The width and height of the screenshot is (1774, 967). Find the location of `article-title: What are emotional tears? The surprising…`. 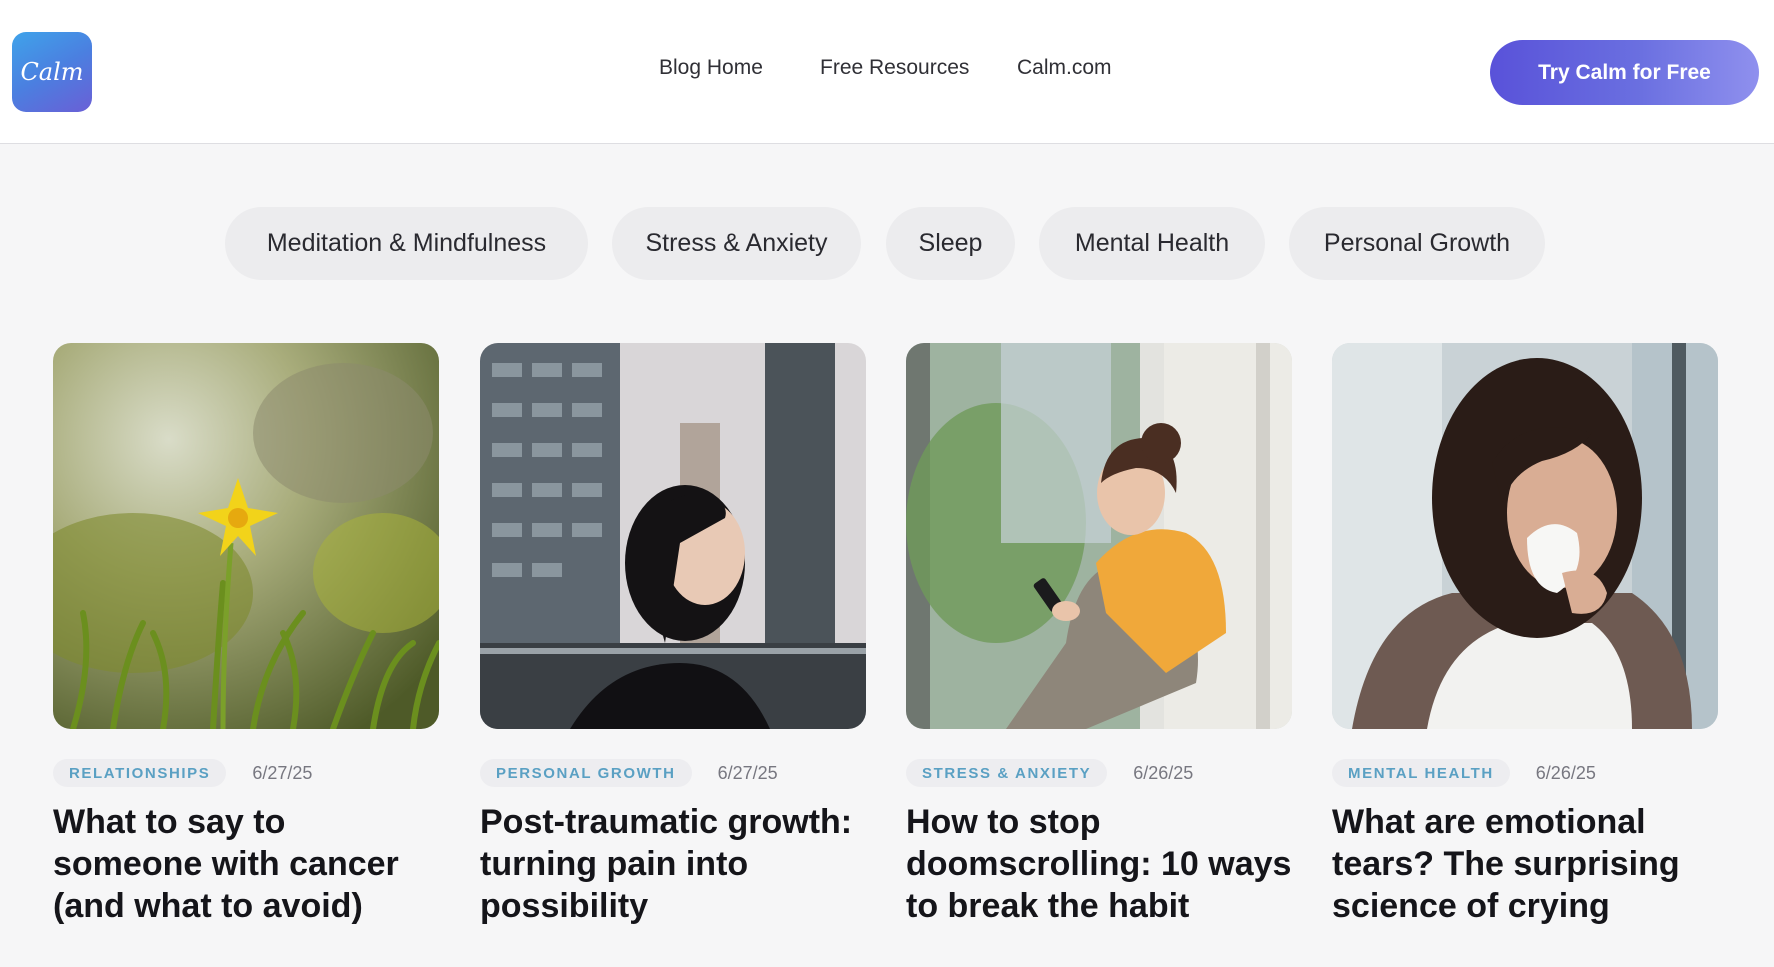

article-title: What are emotional tears? The surprising… is located at coordinates (1525, 864).